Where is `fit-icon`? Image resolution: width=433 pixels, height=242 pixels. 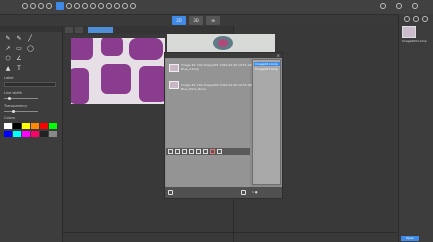
fit-icon is located at coordinates (85, 6).